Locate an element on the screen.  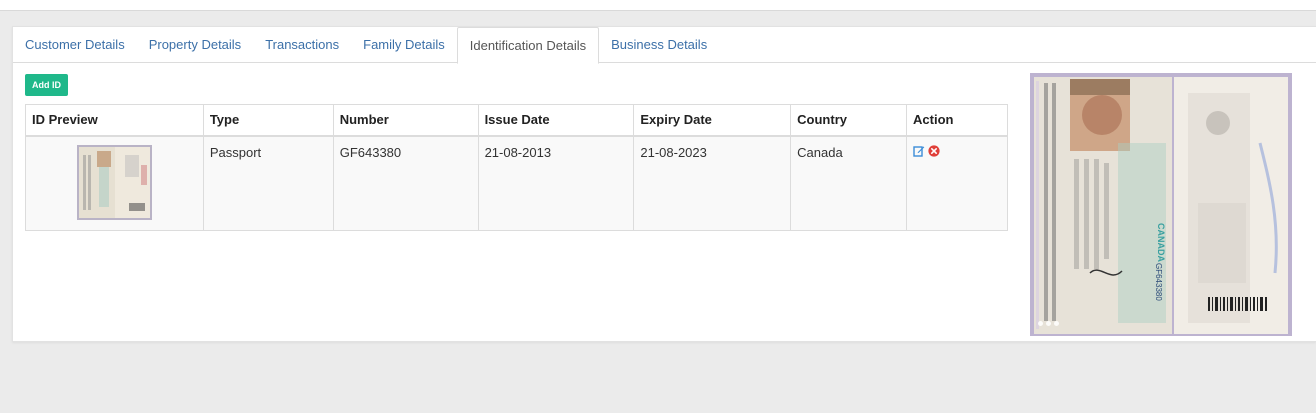
tab-property-details: Property Details is located at coordinates (195, 45).